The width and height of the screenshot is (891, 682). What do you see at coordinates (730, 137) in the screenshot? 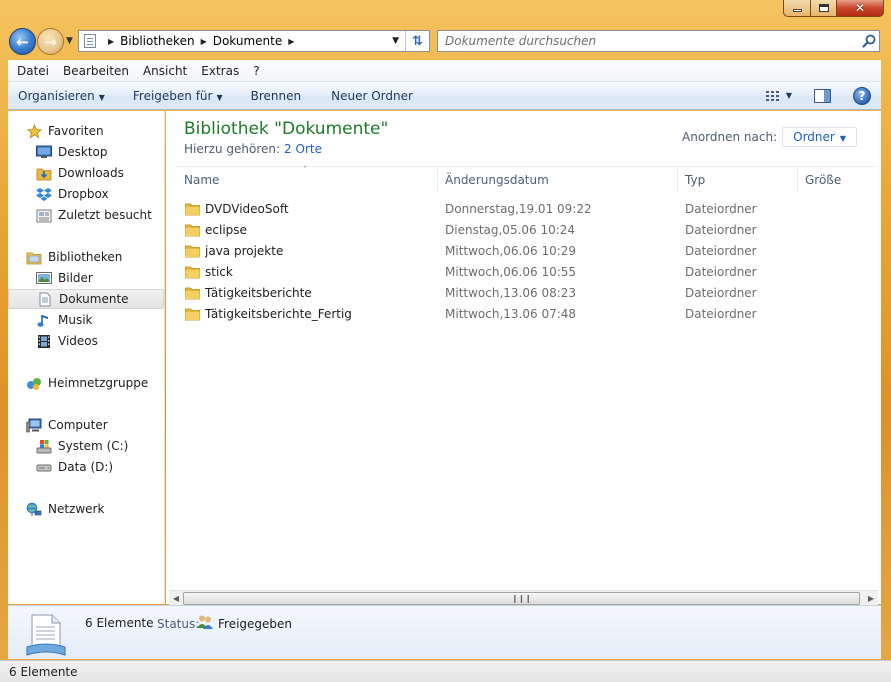
I see `arrange-by-label: Anordnen nach:` at bounding box center [730, 137].